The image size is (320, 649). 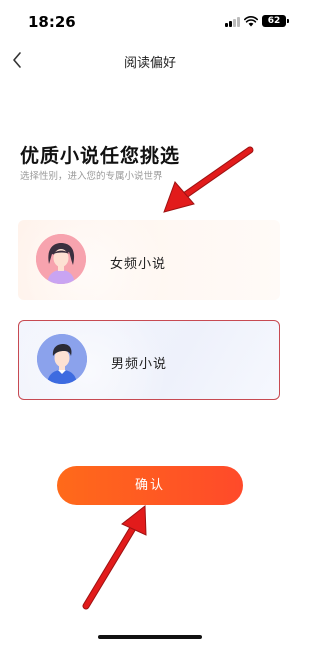 What do you see at coordinates (150, 637) in the screenshot?
I see `home-indicator` at bounding box center [150, 637].